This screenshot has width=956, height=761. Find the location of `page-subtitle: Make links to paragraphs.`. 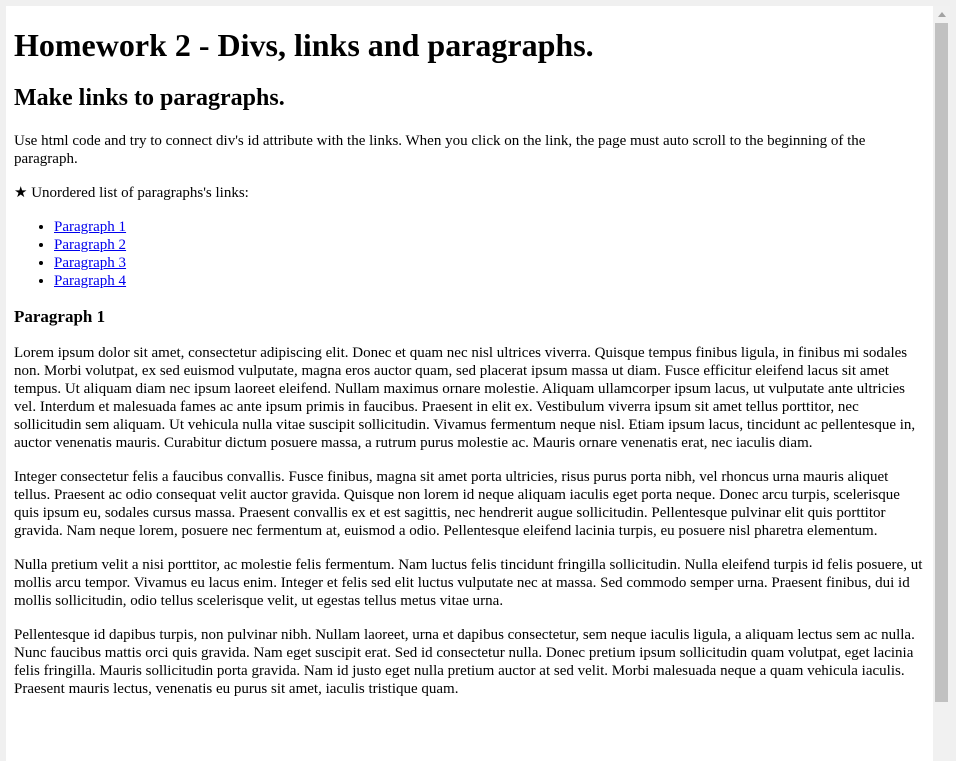

page-subtitle: Make links to paragraphs. is located at coordinates (149, 98).